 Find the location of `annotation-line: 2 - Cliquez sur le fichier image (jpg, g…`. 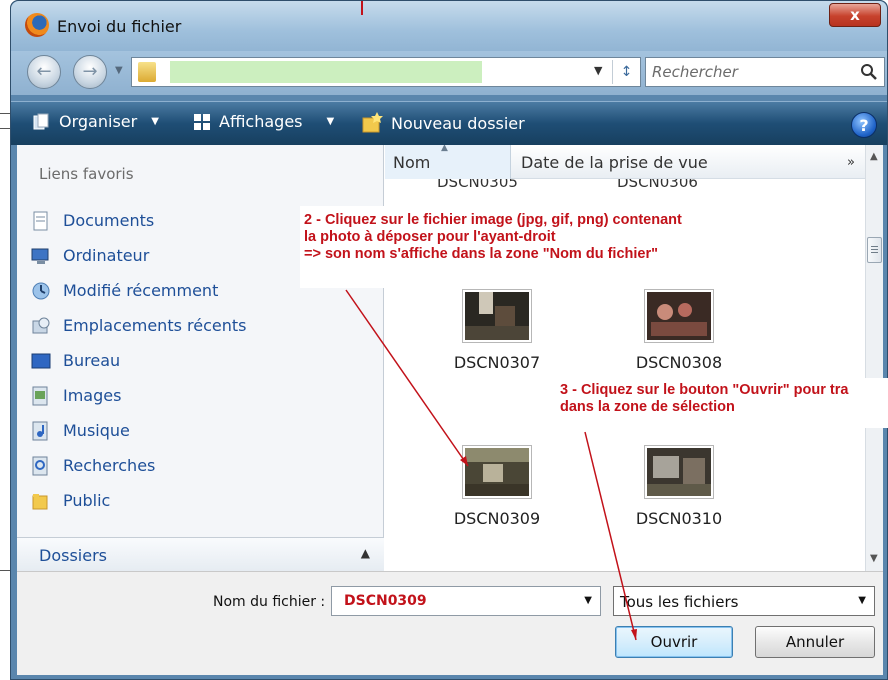

annotation-line: 2 - Cliquez sur le fichier image (jpg, g… is located at coordinates (493, 220).